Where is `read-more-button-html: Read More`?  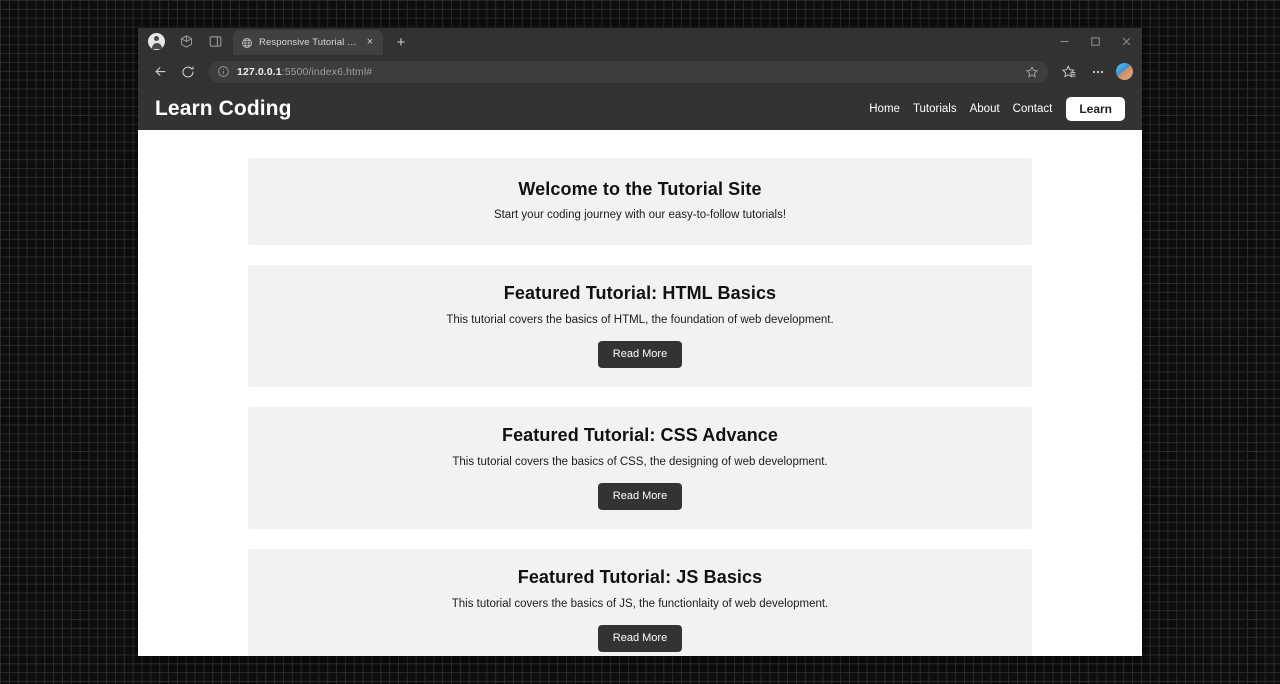
read-more-button-html: Read More is located at coordinates (640, 354).